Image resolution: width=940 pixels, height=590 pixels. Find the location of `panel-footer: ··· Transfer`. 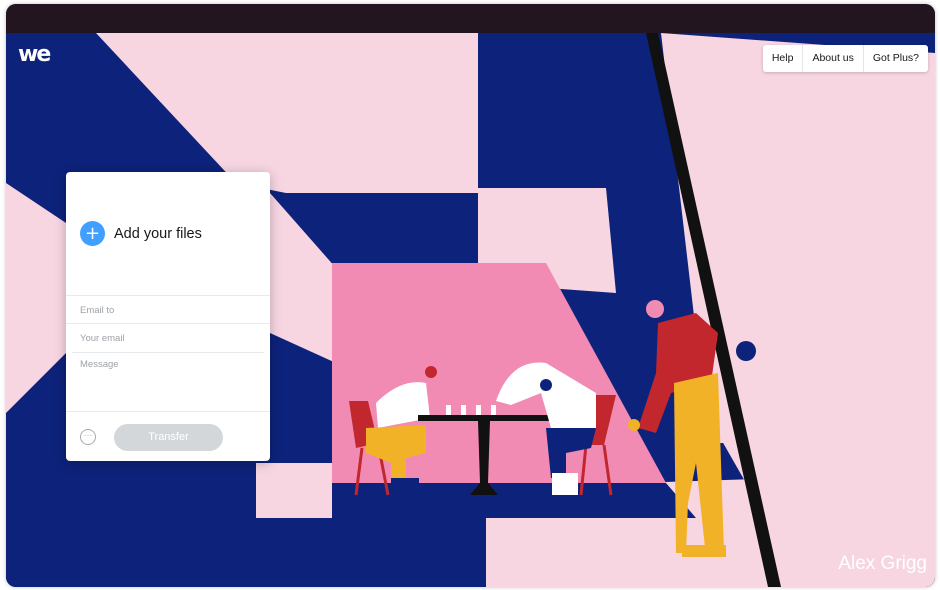

panel-footer: ··· Transfer is located at coordinates (168, 436).